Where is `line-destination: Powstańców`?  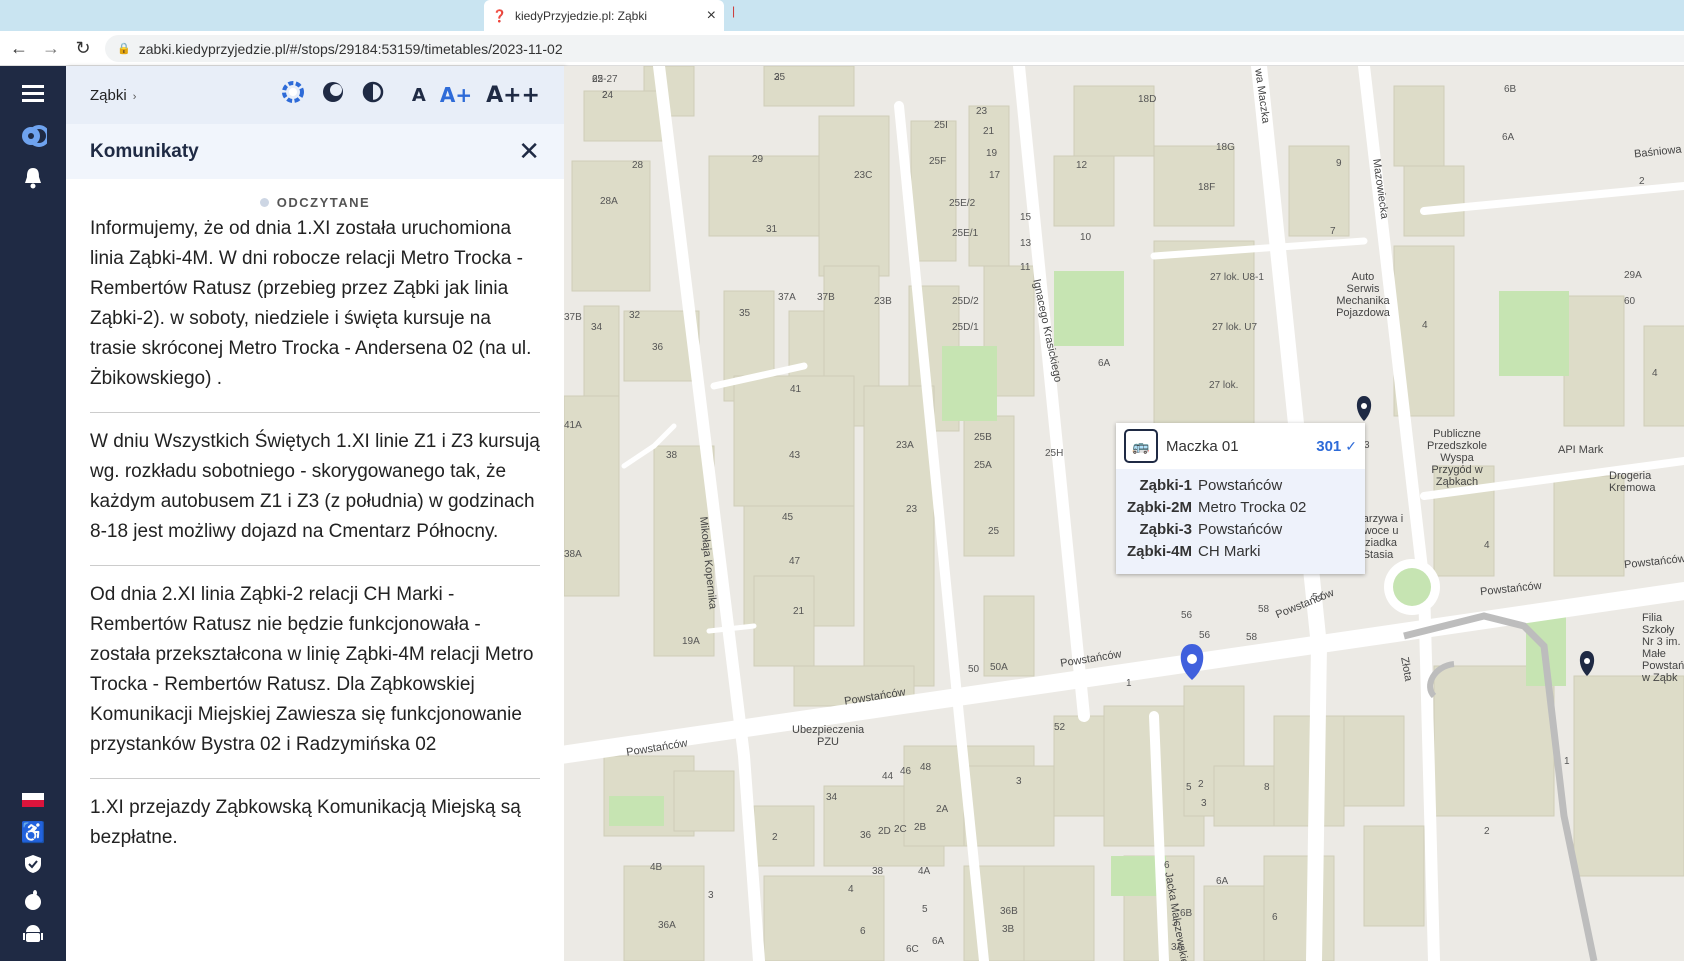
line-destination: Powstańców is located at coordinates (1240, 485).